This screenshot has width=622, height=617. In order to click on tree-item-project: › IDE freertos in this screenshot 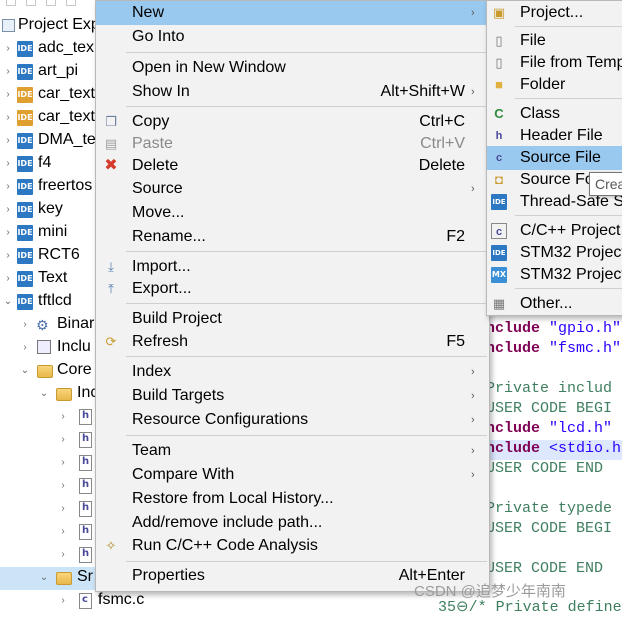, I will do `click(50, 187)`.